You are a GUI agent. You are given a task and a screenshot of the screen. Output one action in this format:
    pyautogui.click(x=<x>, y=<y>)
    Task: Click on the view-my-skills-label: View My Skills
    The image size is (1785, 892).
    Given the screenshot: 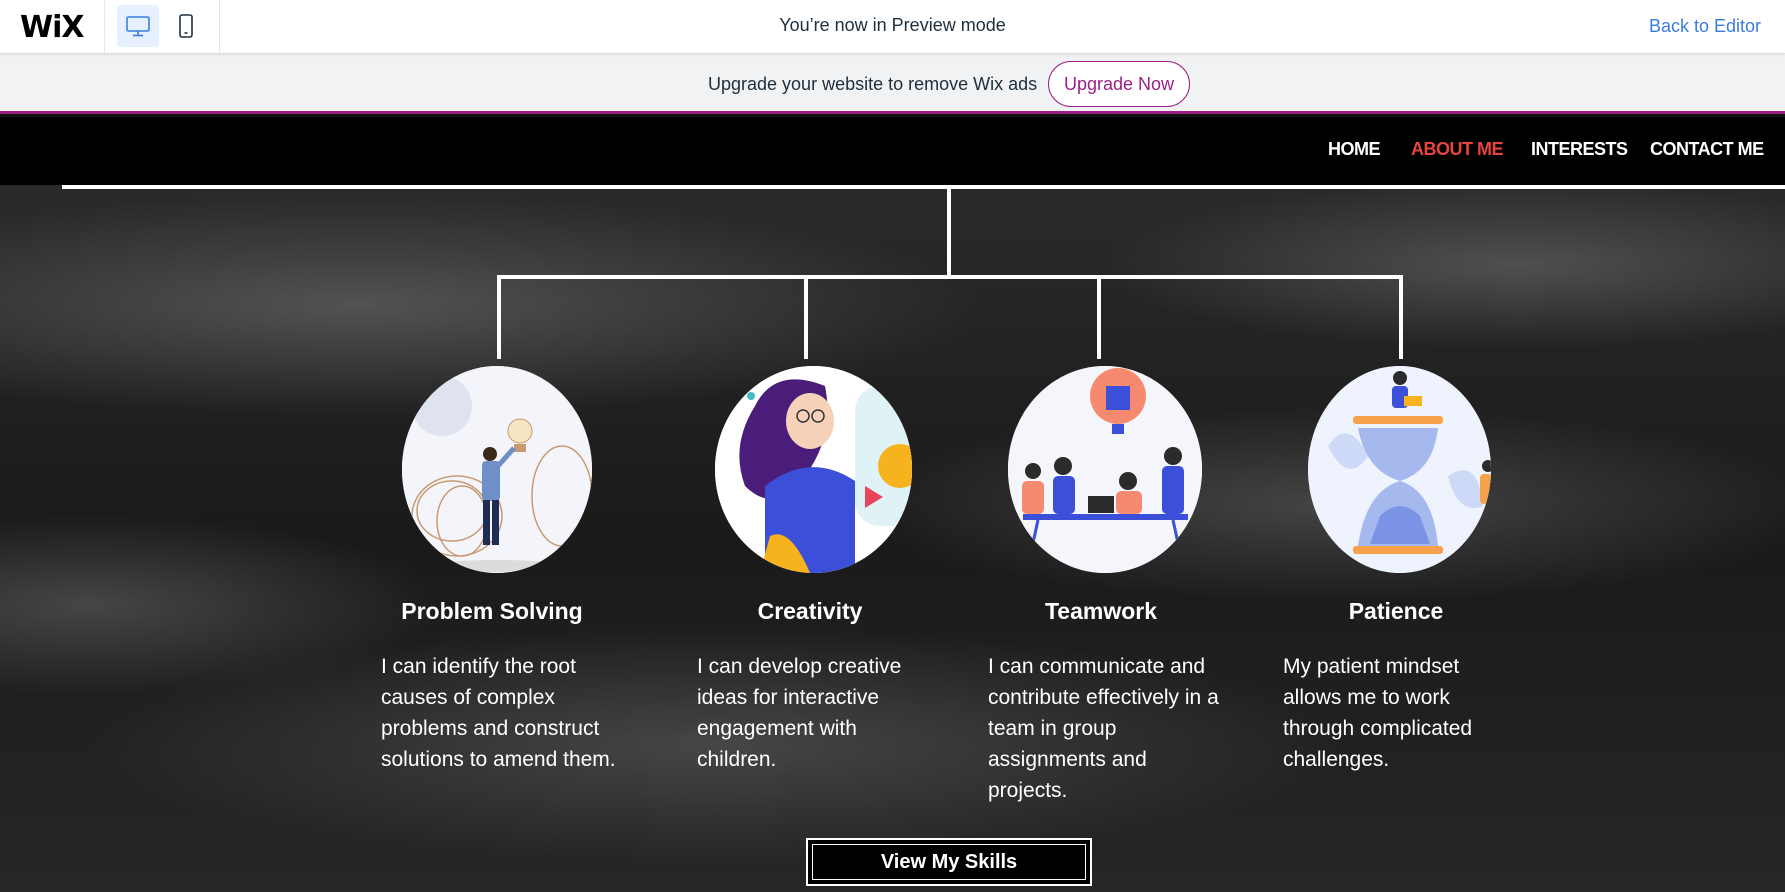 What is the action you would take?
    pyautogui.click(x=949, y=861)
    